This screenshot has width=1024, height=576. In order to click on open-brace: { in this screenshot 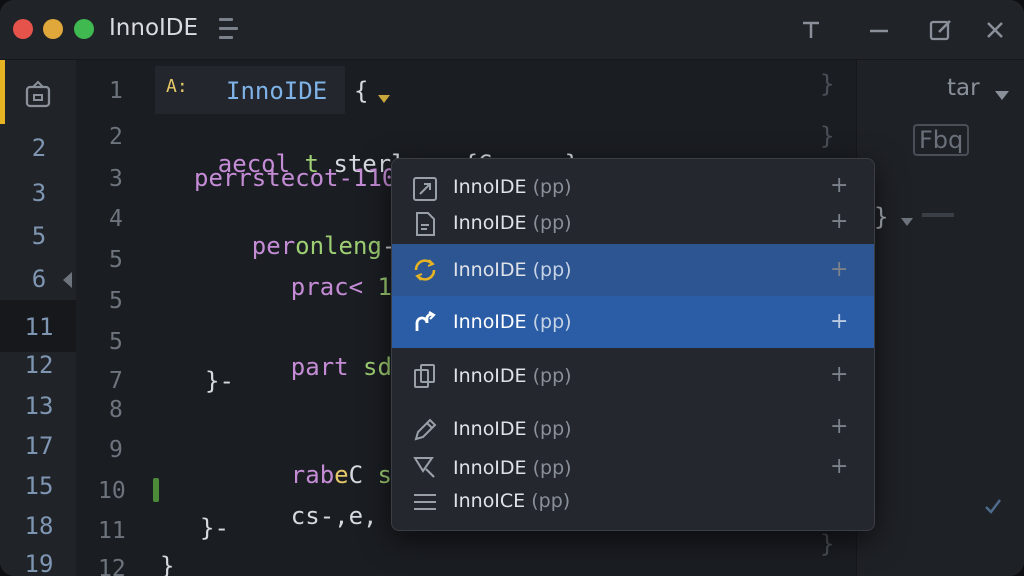, I will do `click(361, 91)`.